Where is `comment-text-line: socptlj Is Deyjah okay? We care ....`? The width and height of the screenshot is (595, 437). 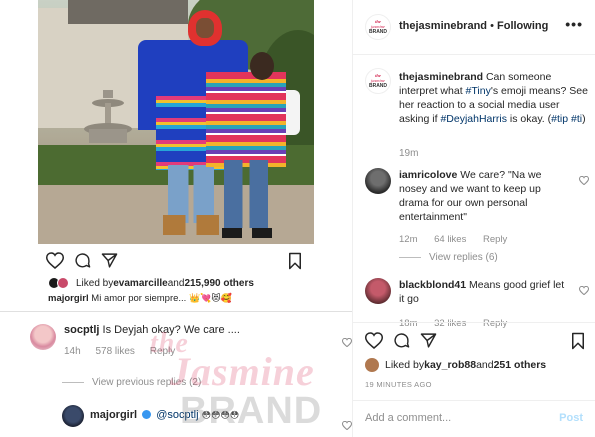 comment-text-line: socptlj Is Deyjah okay? We care .... is located at coordinates (209, 330).